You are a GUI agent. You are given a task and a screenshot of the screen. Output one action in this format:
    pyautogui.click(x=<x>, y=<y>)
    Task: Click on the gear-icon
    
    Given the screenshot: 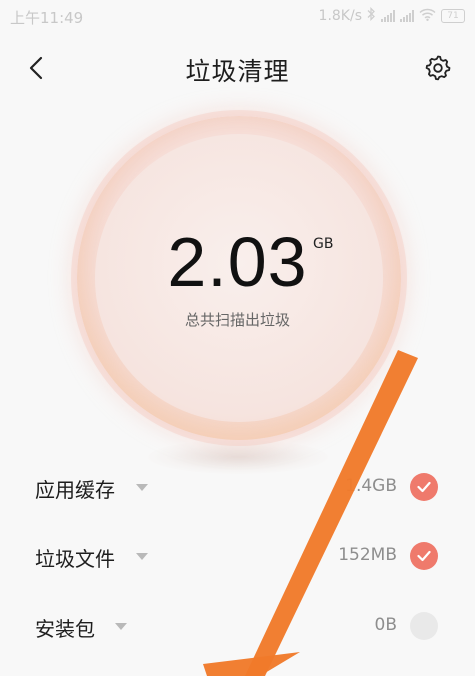 What is the action you would take?
    pyautogui.click(x=438, y=68)
    